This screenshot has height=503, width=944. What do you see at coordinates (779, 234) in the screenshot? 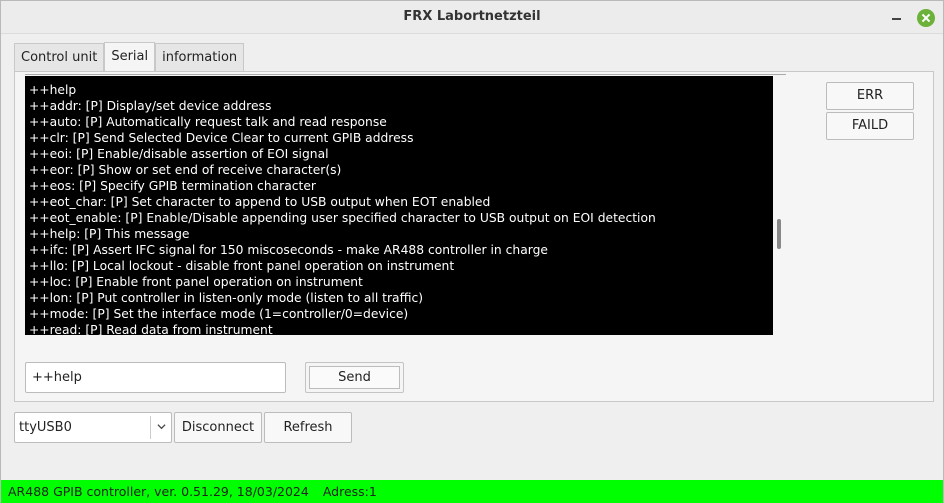
I see `console-scrollbar` at bounding box center [779, 234].